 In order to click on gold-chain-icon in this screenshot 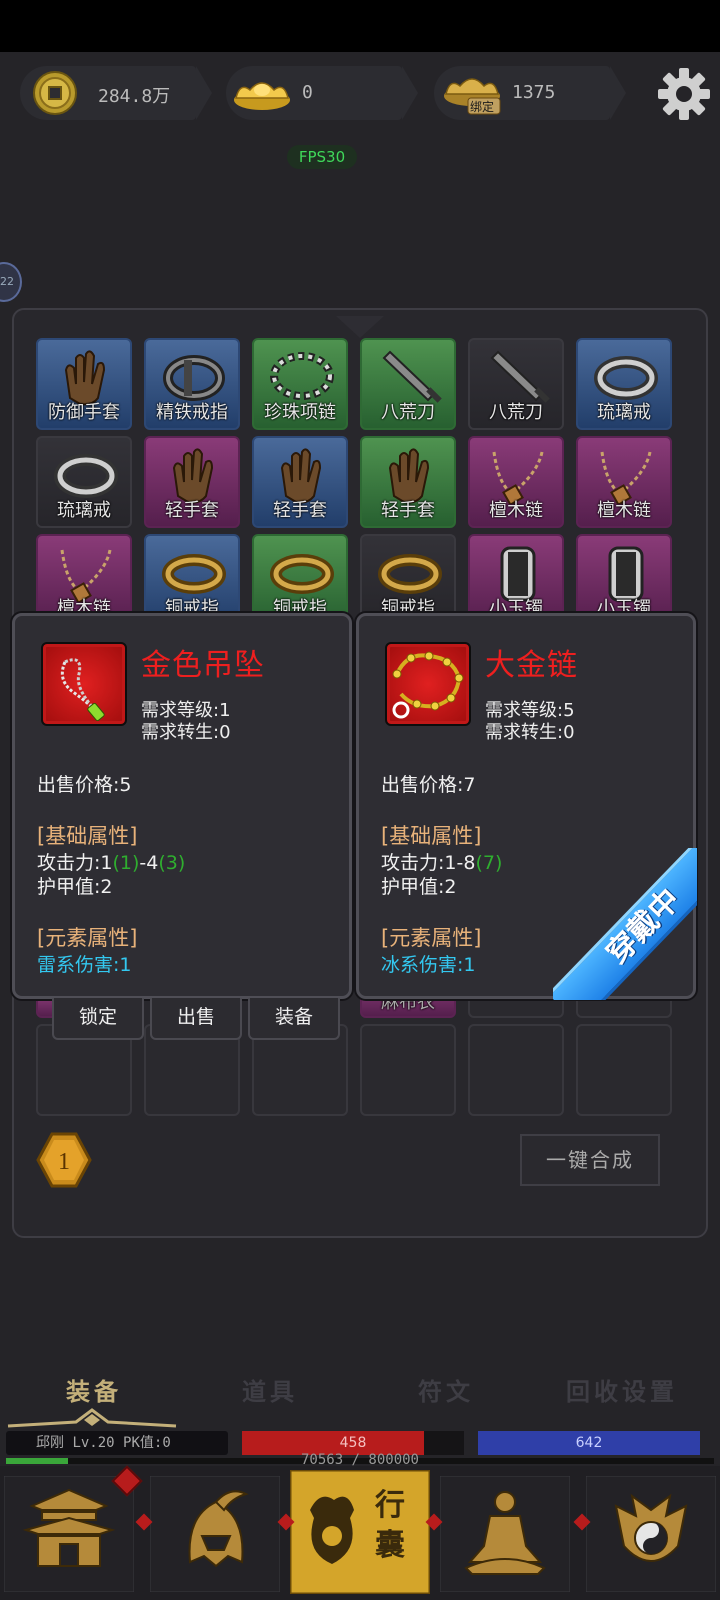, I will do `click(428, 684)`.